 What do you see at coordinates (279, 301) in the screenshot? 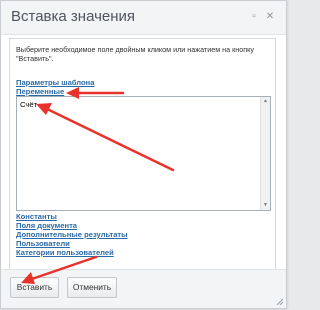
I see `resize-grip-icon` at bounding box center [279, 301].